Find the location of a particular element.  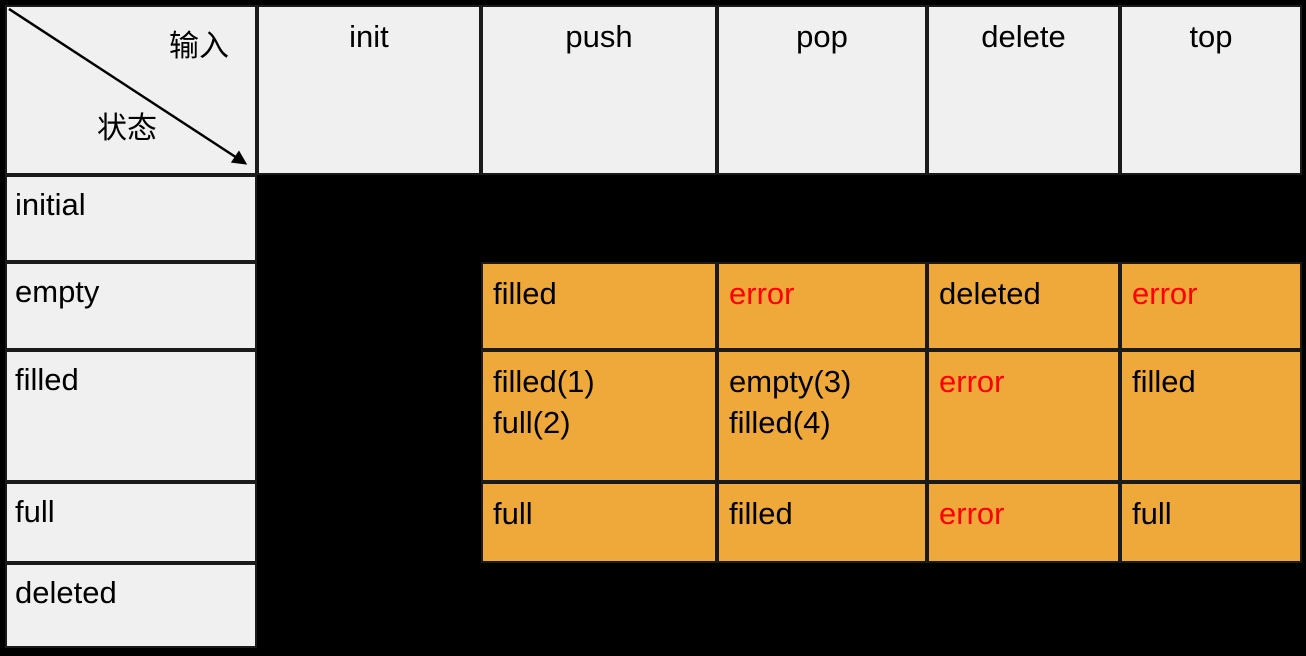

row-header-empty: empty is located at coordinates (131, 306).